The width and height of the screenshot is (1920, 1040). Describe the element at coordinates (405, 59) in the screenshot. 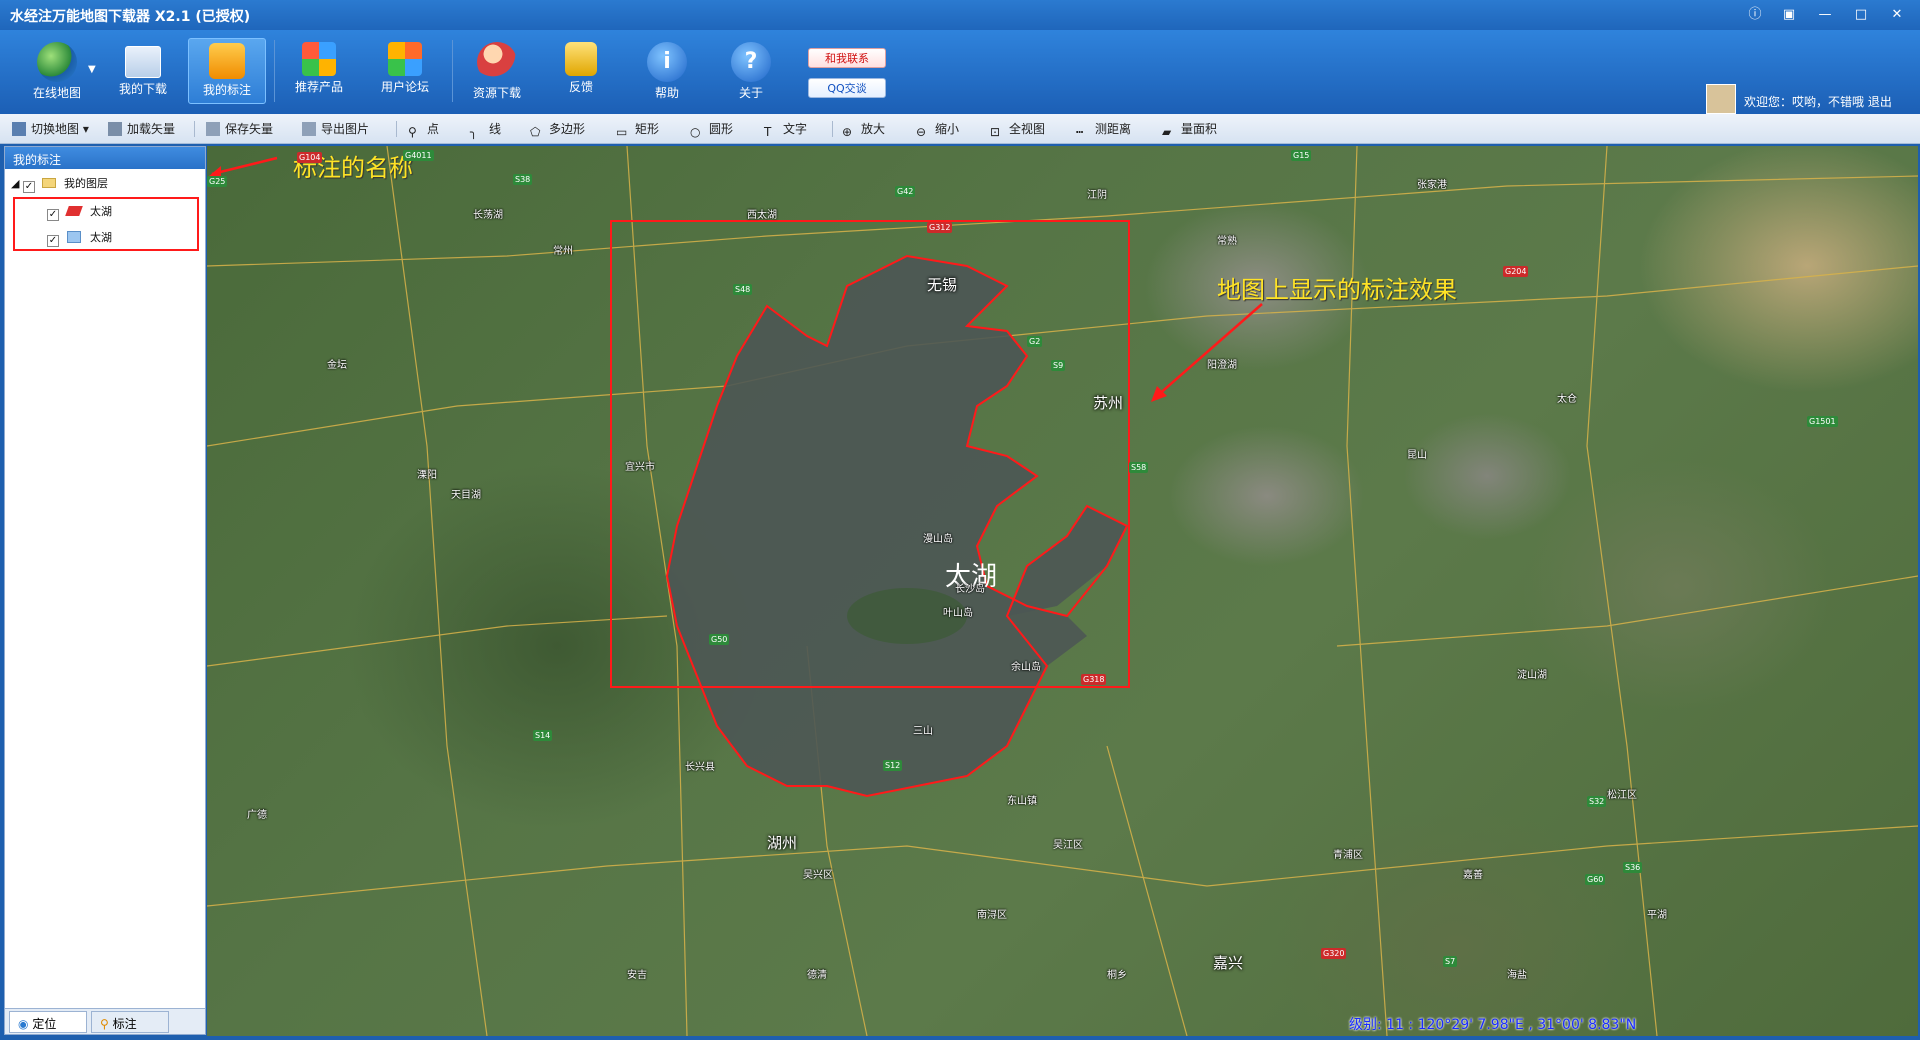

I see `forum-icon` at that location.